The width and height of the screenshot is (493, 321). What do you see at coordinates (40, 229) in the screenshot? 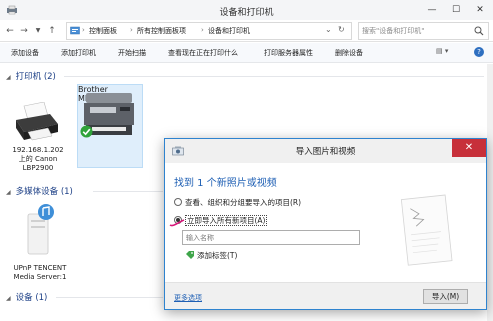
I see `media-server-icon` at bounding box center [40, 229].